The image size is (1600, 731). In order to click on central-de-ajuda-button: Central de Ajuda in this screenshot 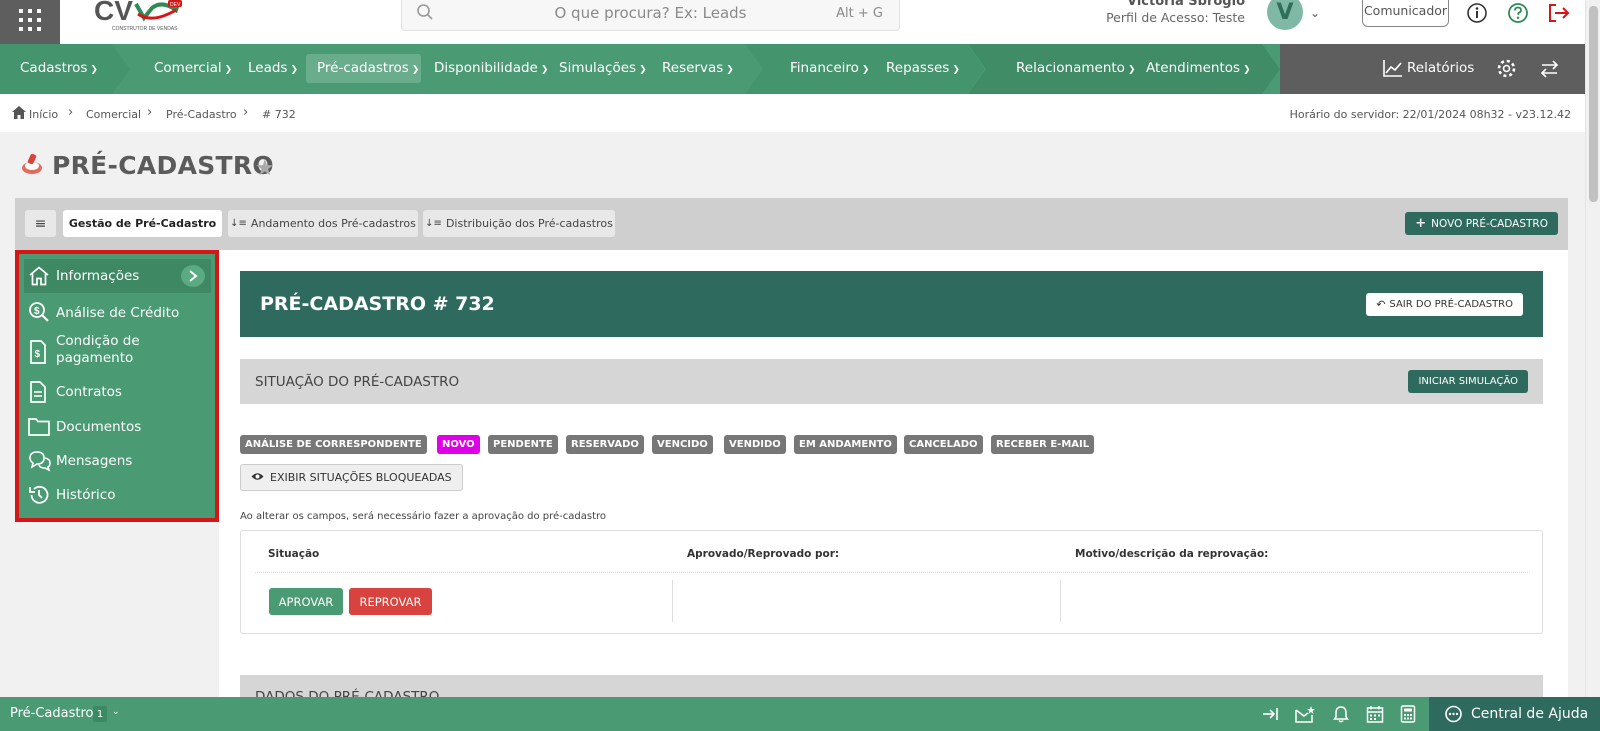, I will do `click(1514, 714)`.